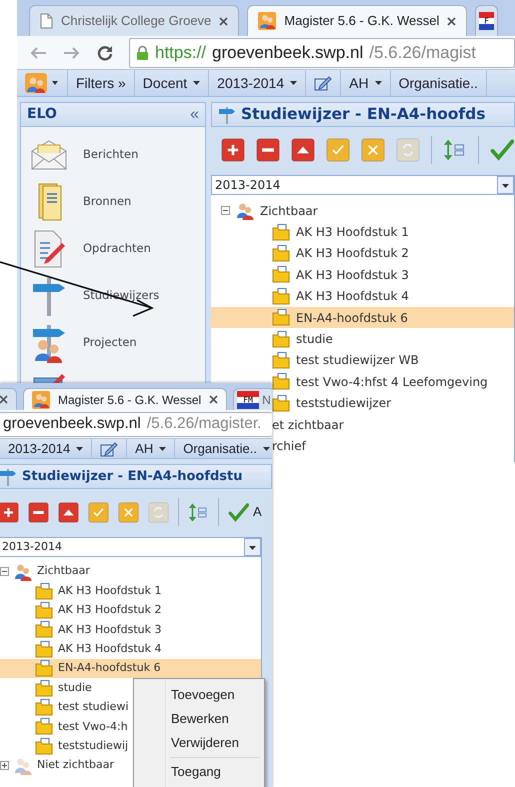 The image size is (515, 787). Describe the element at coordinates (363, 114) in the screenshot. I see `panel-title: Studiewijzer - EN-A4-hoofds` at that location.